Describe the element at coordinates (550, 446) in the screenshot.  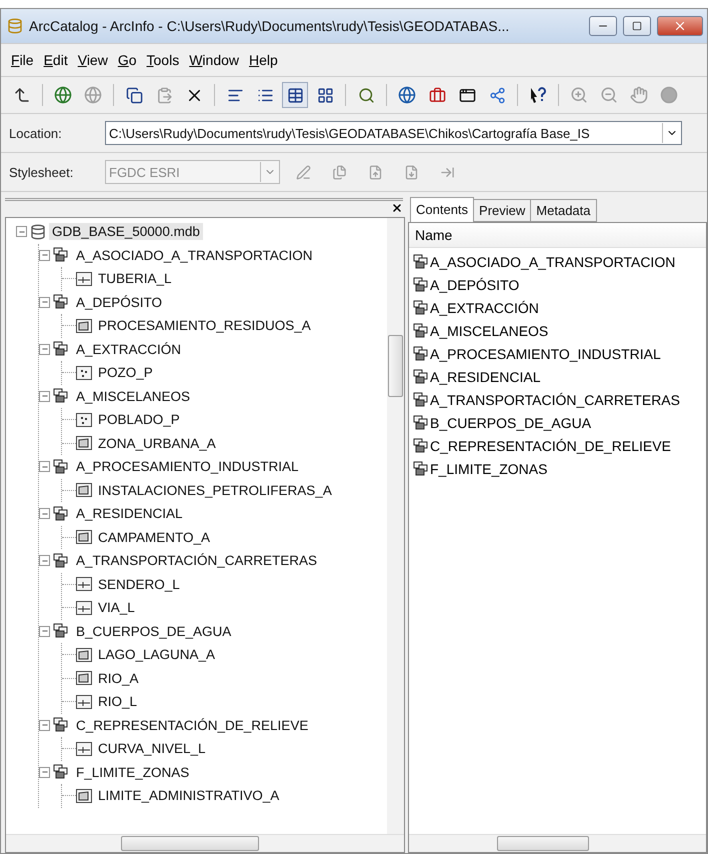
I see `list-item: C_REPRESENTACIÓN_DE_RELIEVE` at that location.